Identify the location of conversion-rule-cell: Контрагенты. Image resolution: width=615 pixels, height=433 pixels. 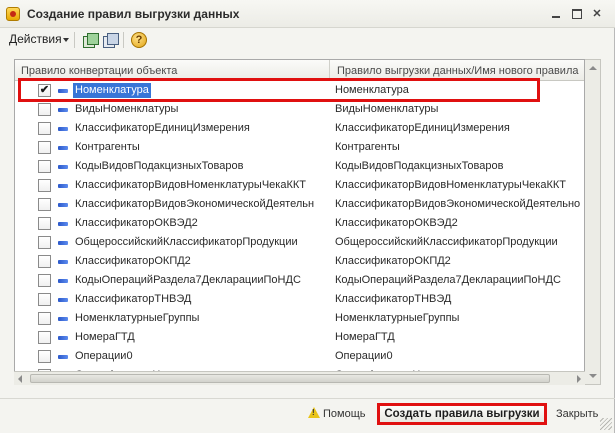
(107, 147).